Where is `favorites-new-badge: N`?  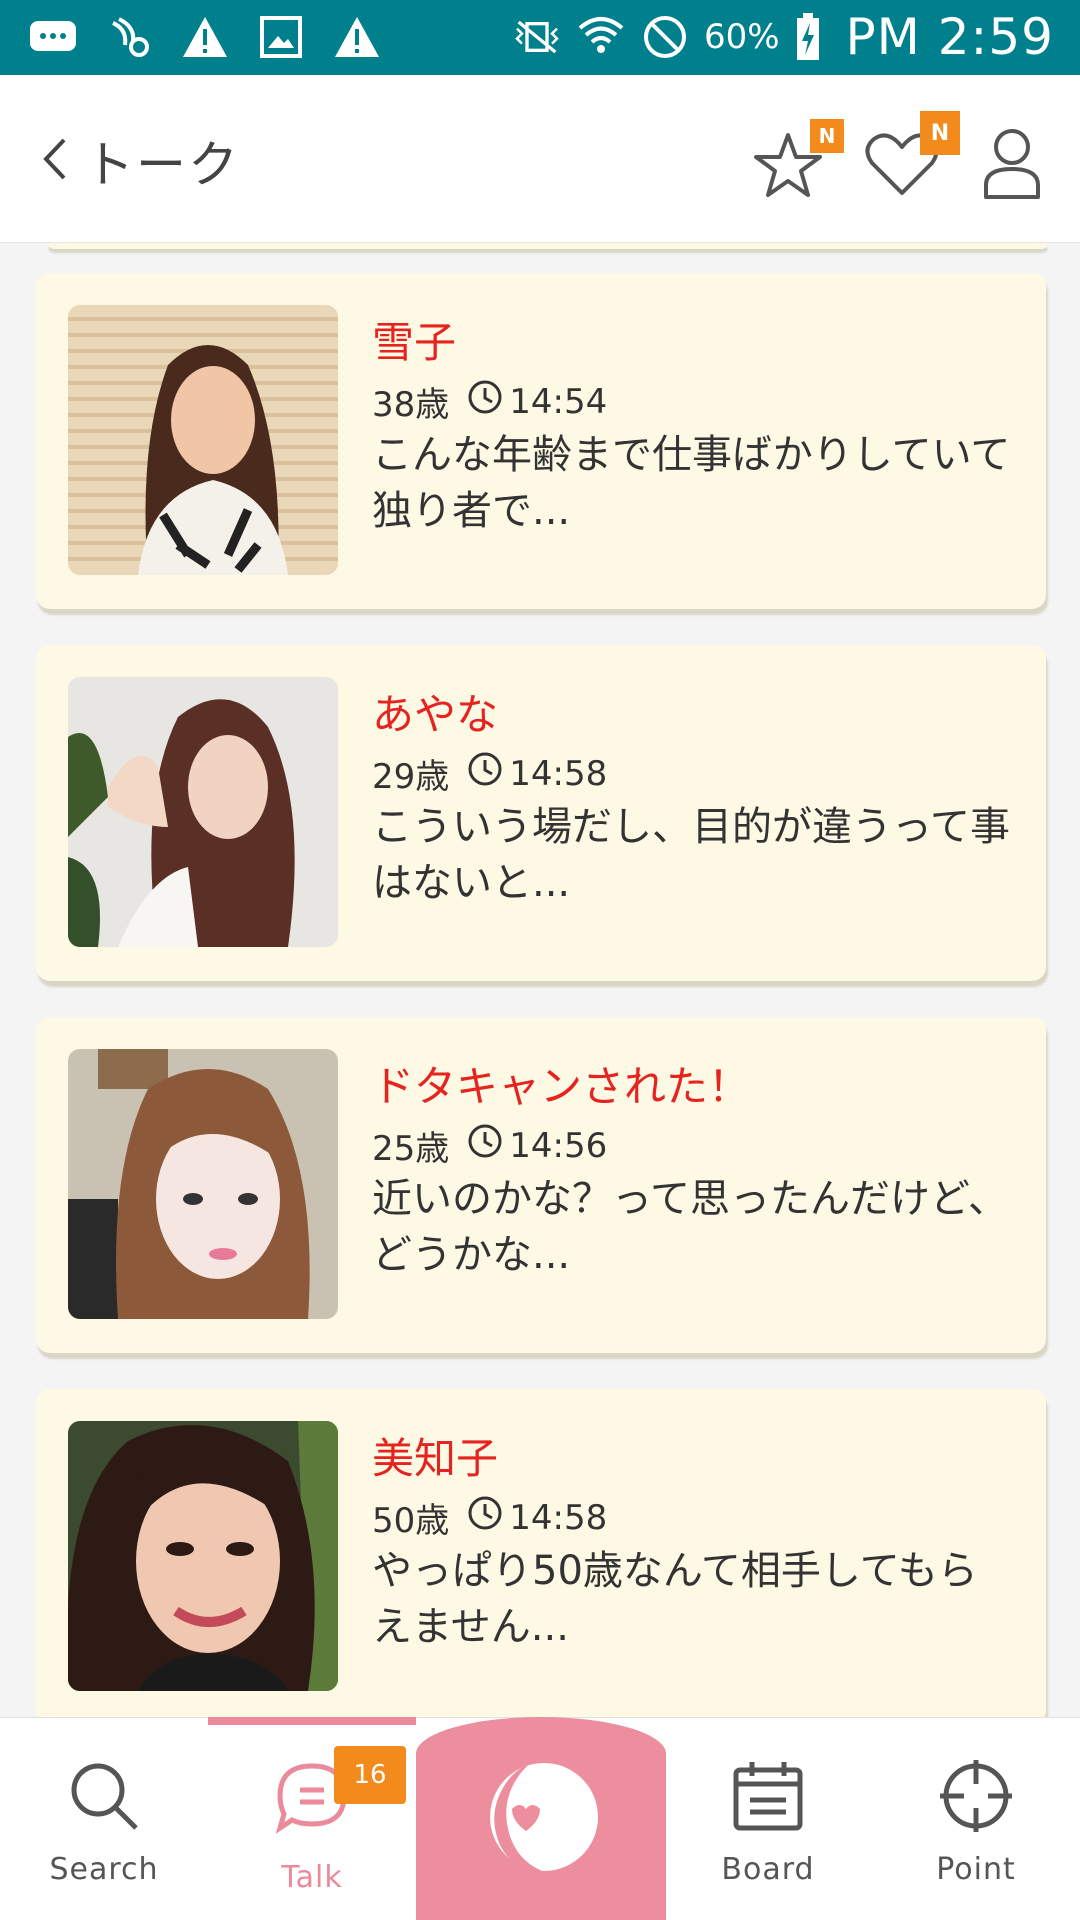 favorites-new-badge: N is located at coordinates (827, 136).